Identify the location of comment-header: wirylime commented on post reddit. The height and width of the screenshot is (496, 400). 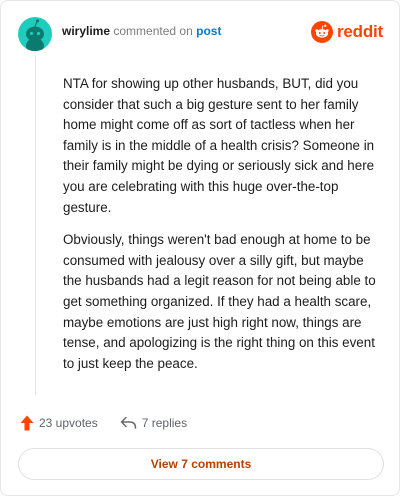
(200, 34).